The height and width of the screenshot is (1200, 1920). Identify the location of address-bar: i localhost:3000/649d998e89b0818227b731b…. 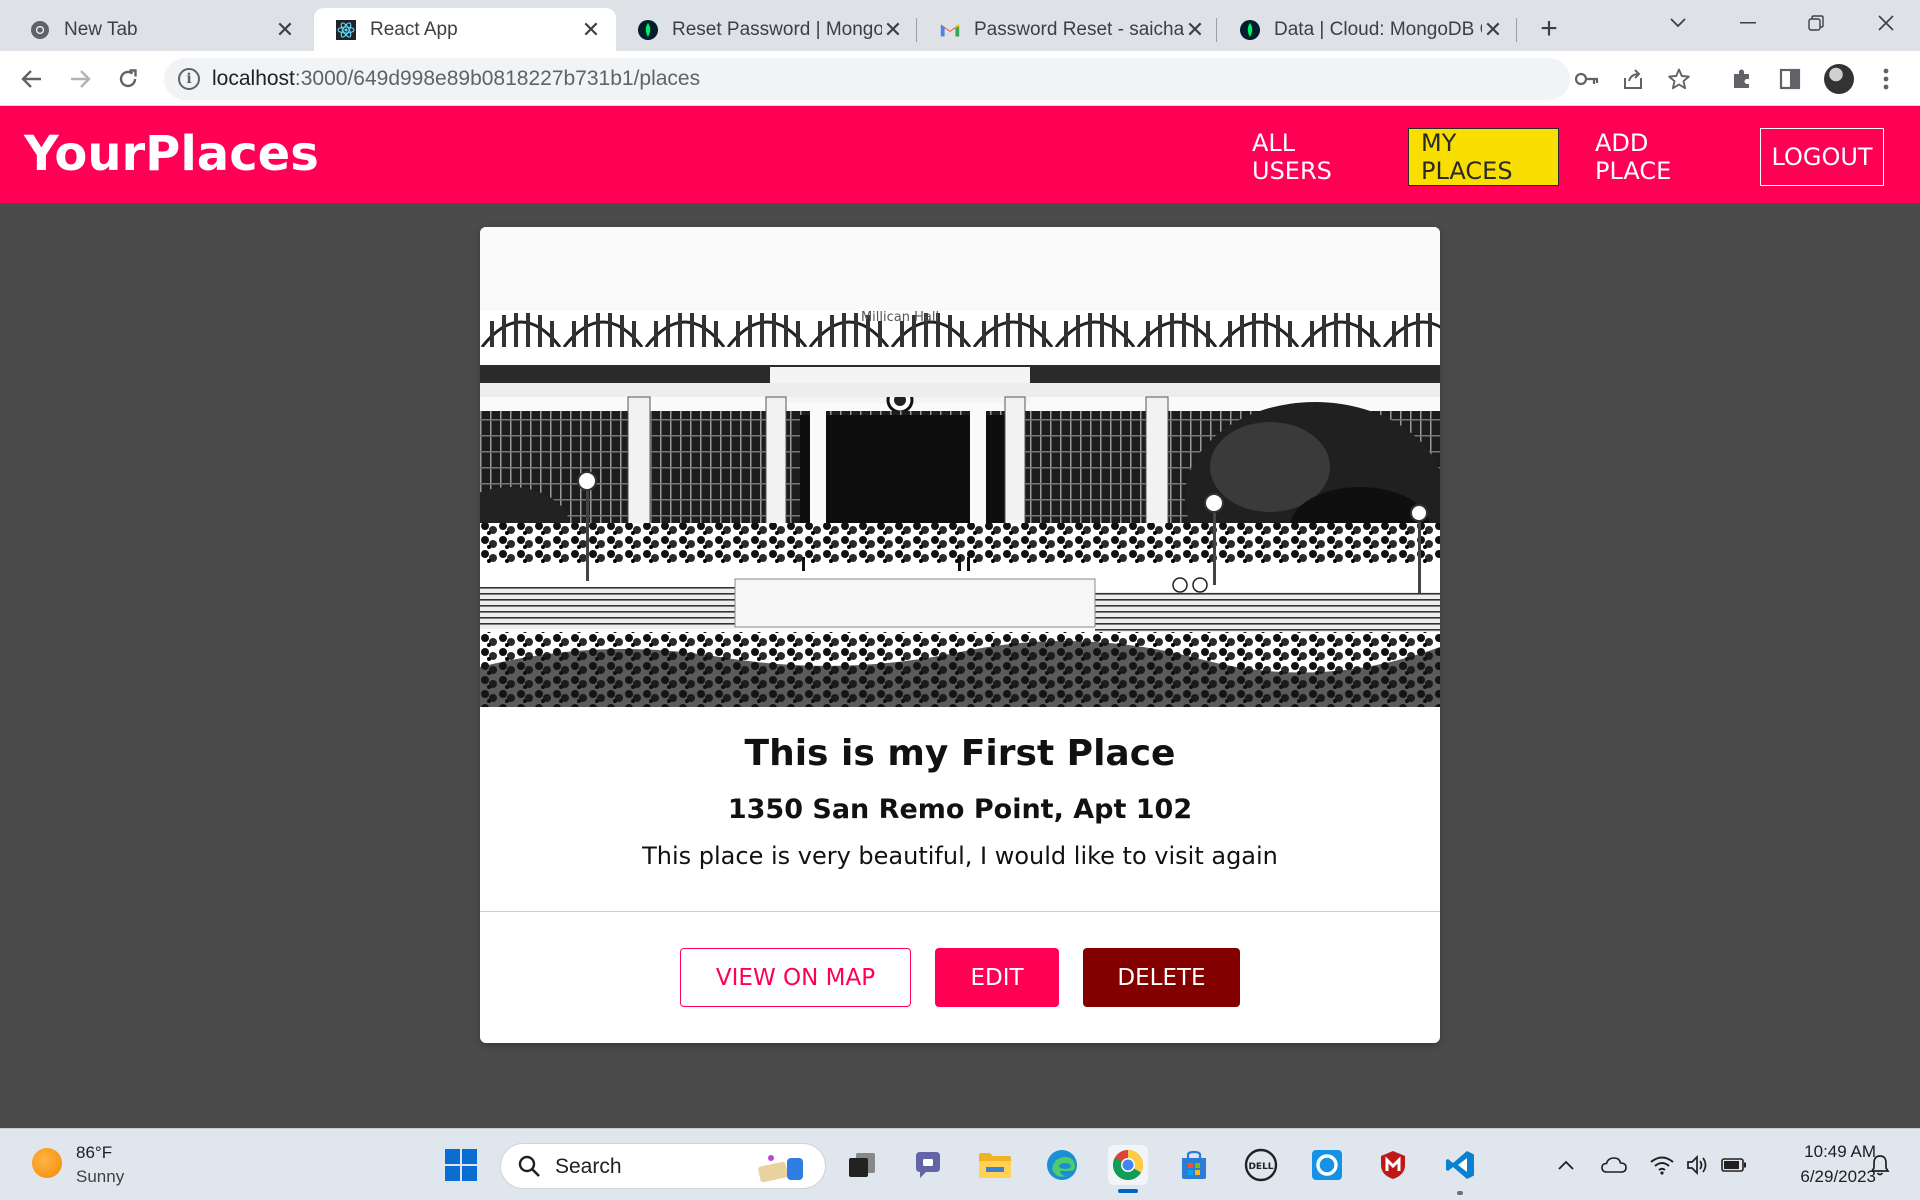
(927, 79).